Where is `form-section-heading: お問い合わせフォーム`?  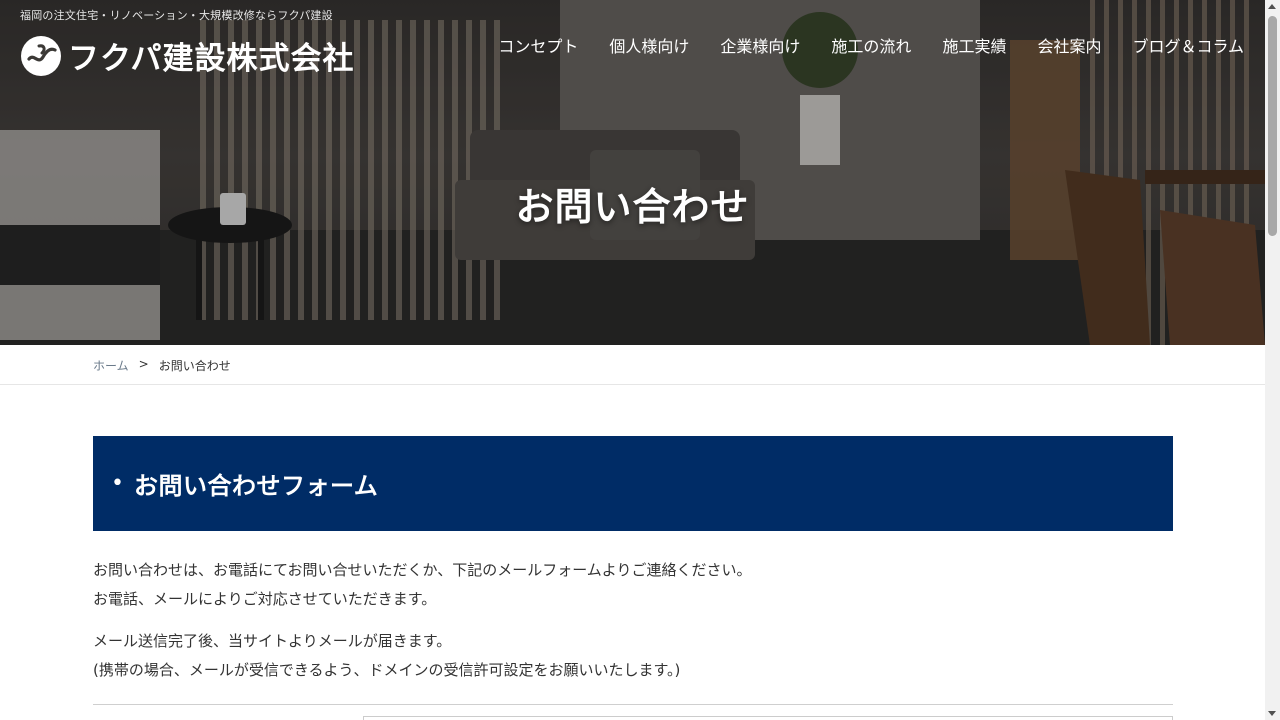
form-section-heading: お問い合わせフォーム is located at coordinates (256, 486).